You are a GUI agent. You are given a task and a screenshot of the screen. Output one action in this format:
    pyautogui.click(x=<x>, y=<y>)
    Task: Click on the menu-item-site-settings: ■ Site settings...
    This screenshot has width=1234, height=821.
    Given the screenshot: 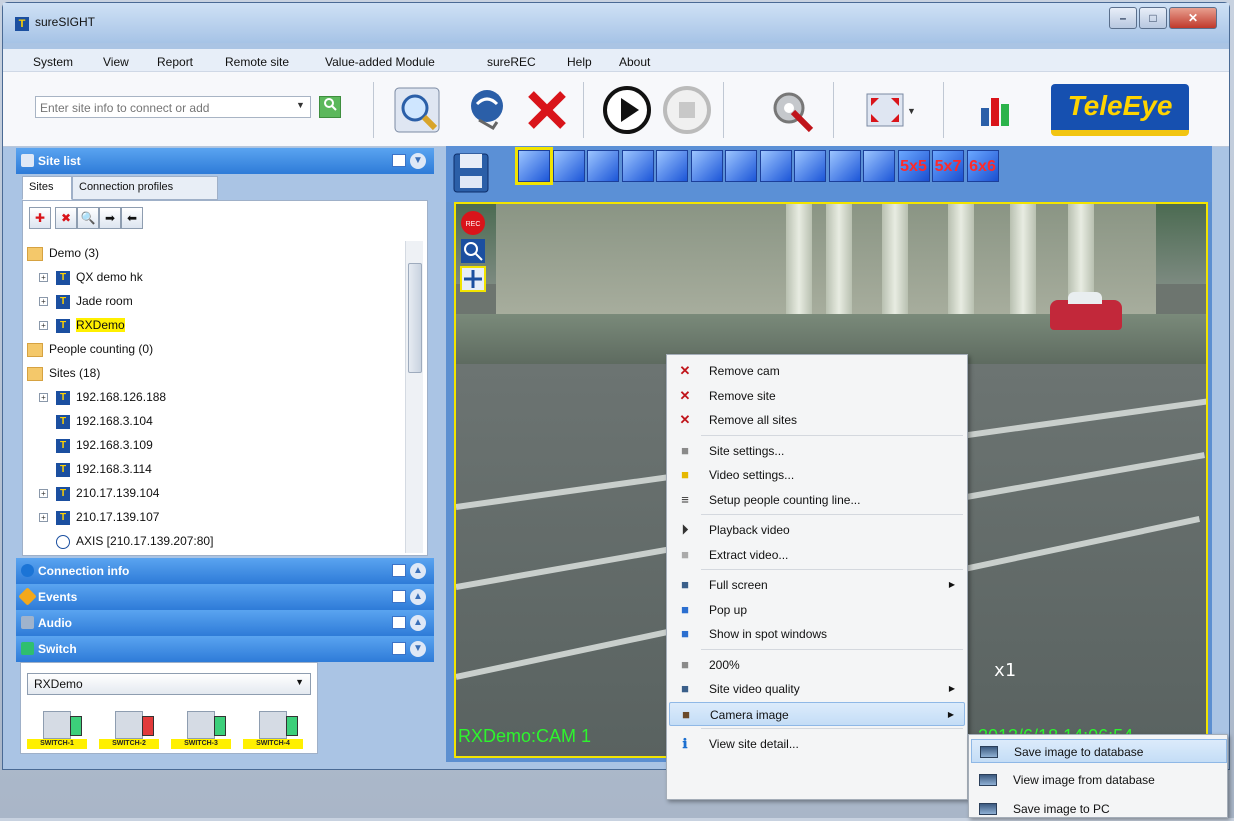 What is the action you would take?
    pyautogui.click(x=817, y=451)
    